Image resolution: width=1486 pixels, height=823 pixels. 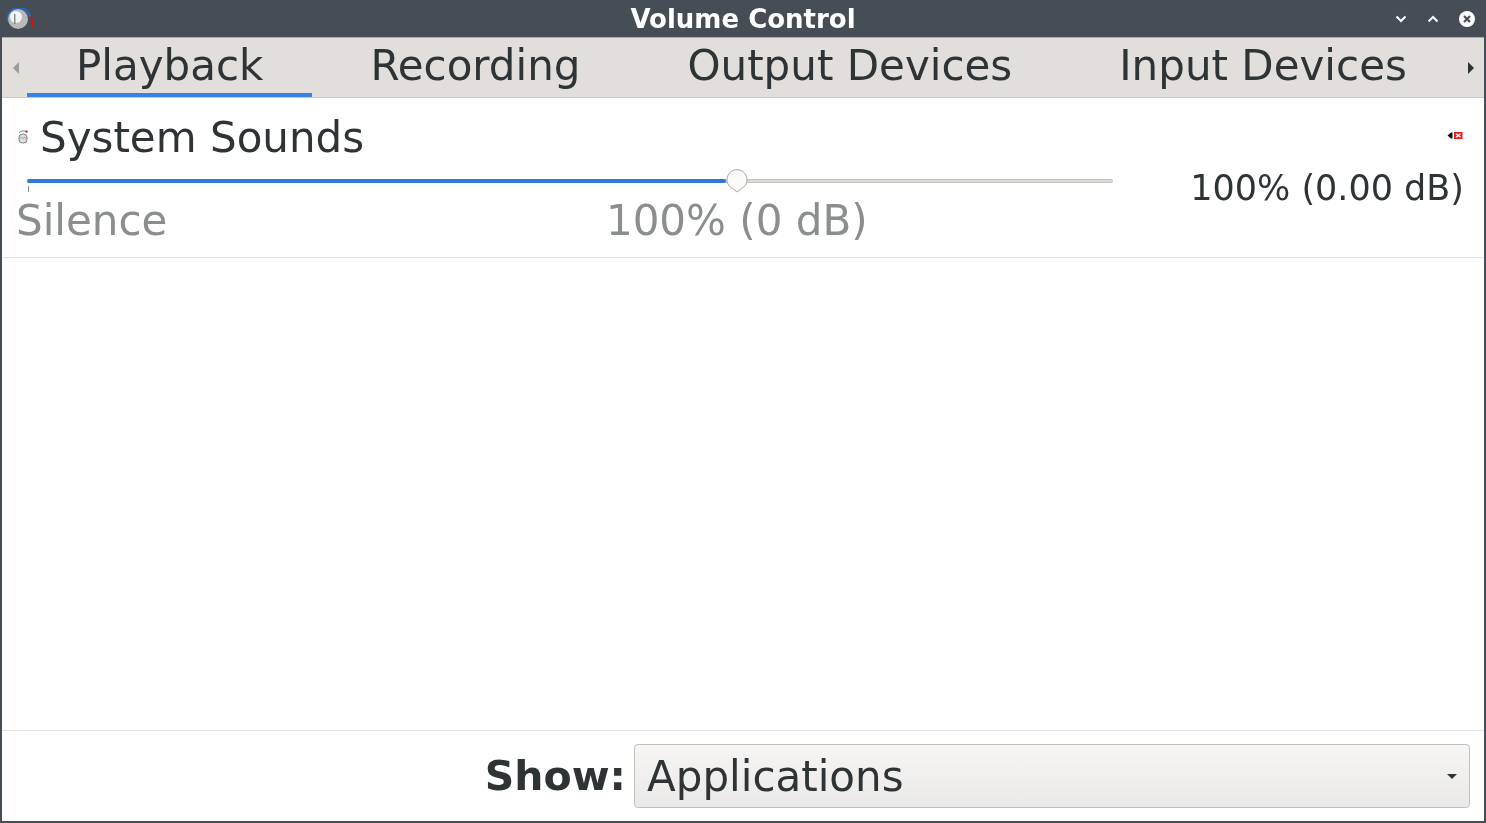 I want to click on slider-thumb, so click(x=736, y=181).